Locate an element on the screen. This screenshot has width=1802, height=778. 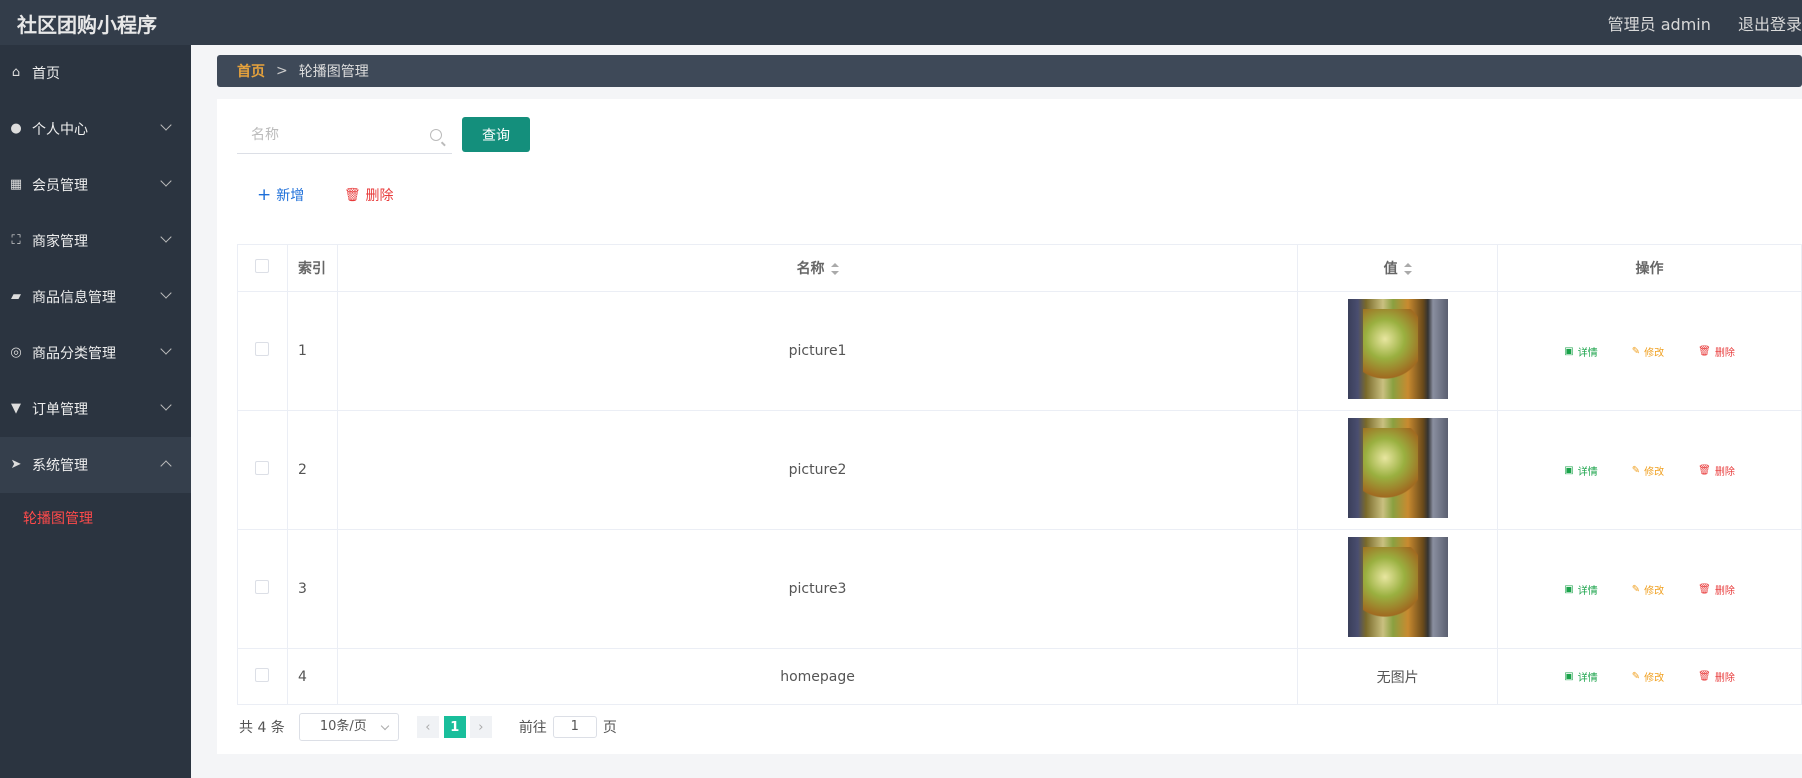
sidebar-item-label: 系统管理 is located at coordinates (60, 466).